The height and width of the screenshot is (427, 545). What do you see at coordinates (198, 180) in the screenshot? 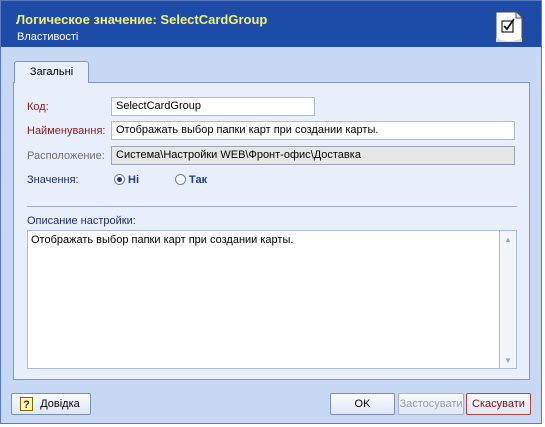
I see `radio-yes-label: Так` at bounding box center [198, 180].